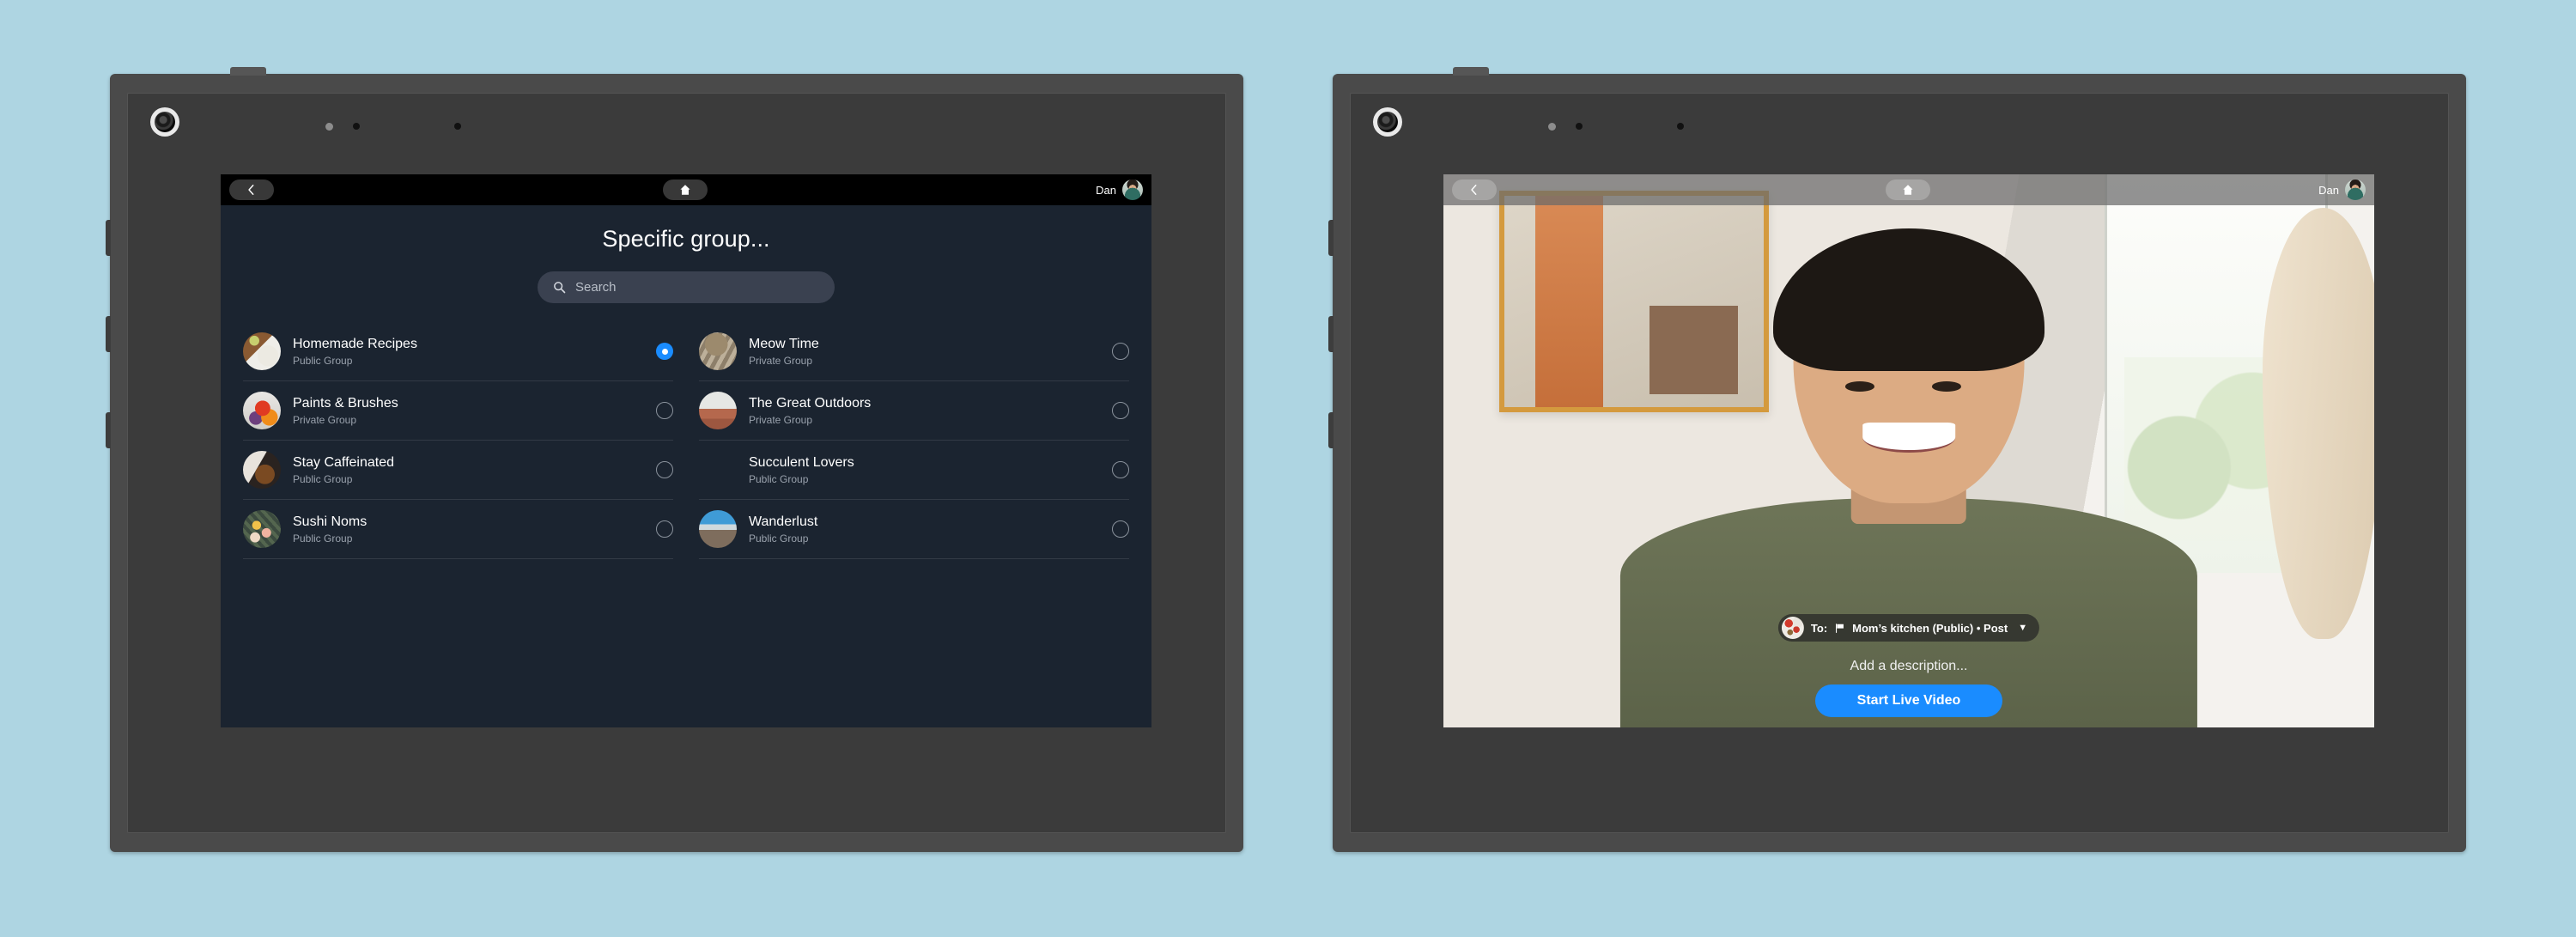 The image size is (2576, 937). I want to click on group-thumbnail-latte-cup, so click(262, 470).